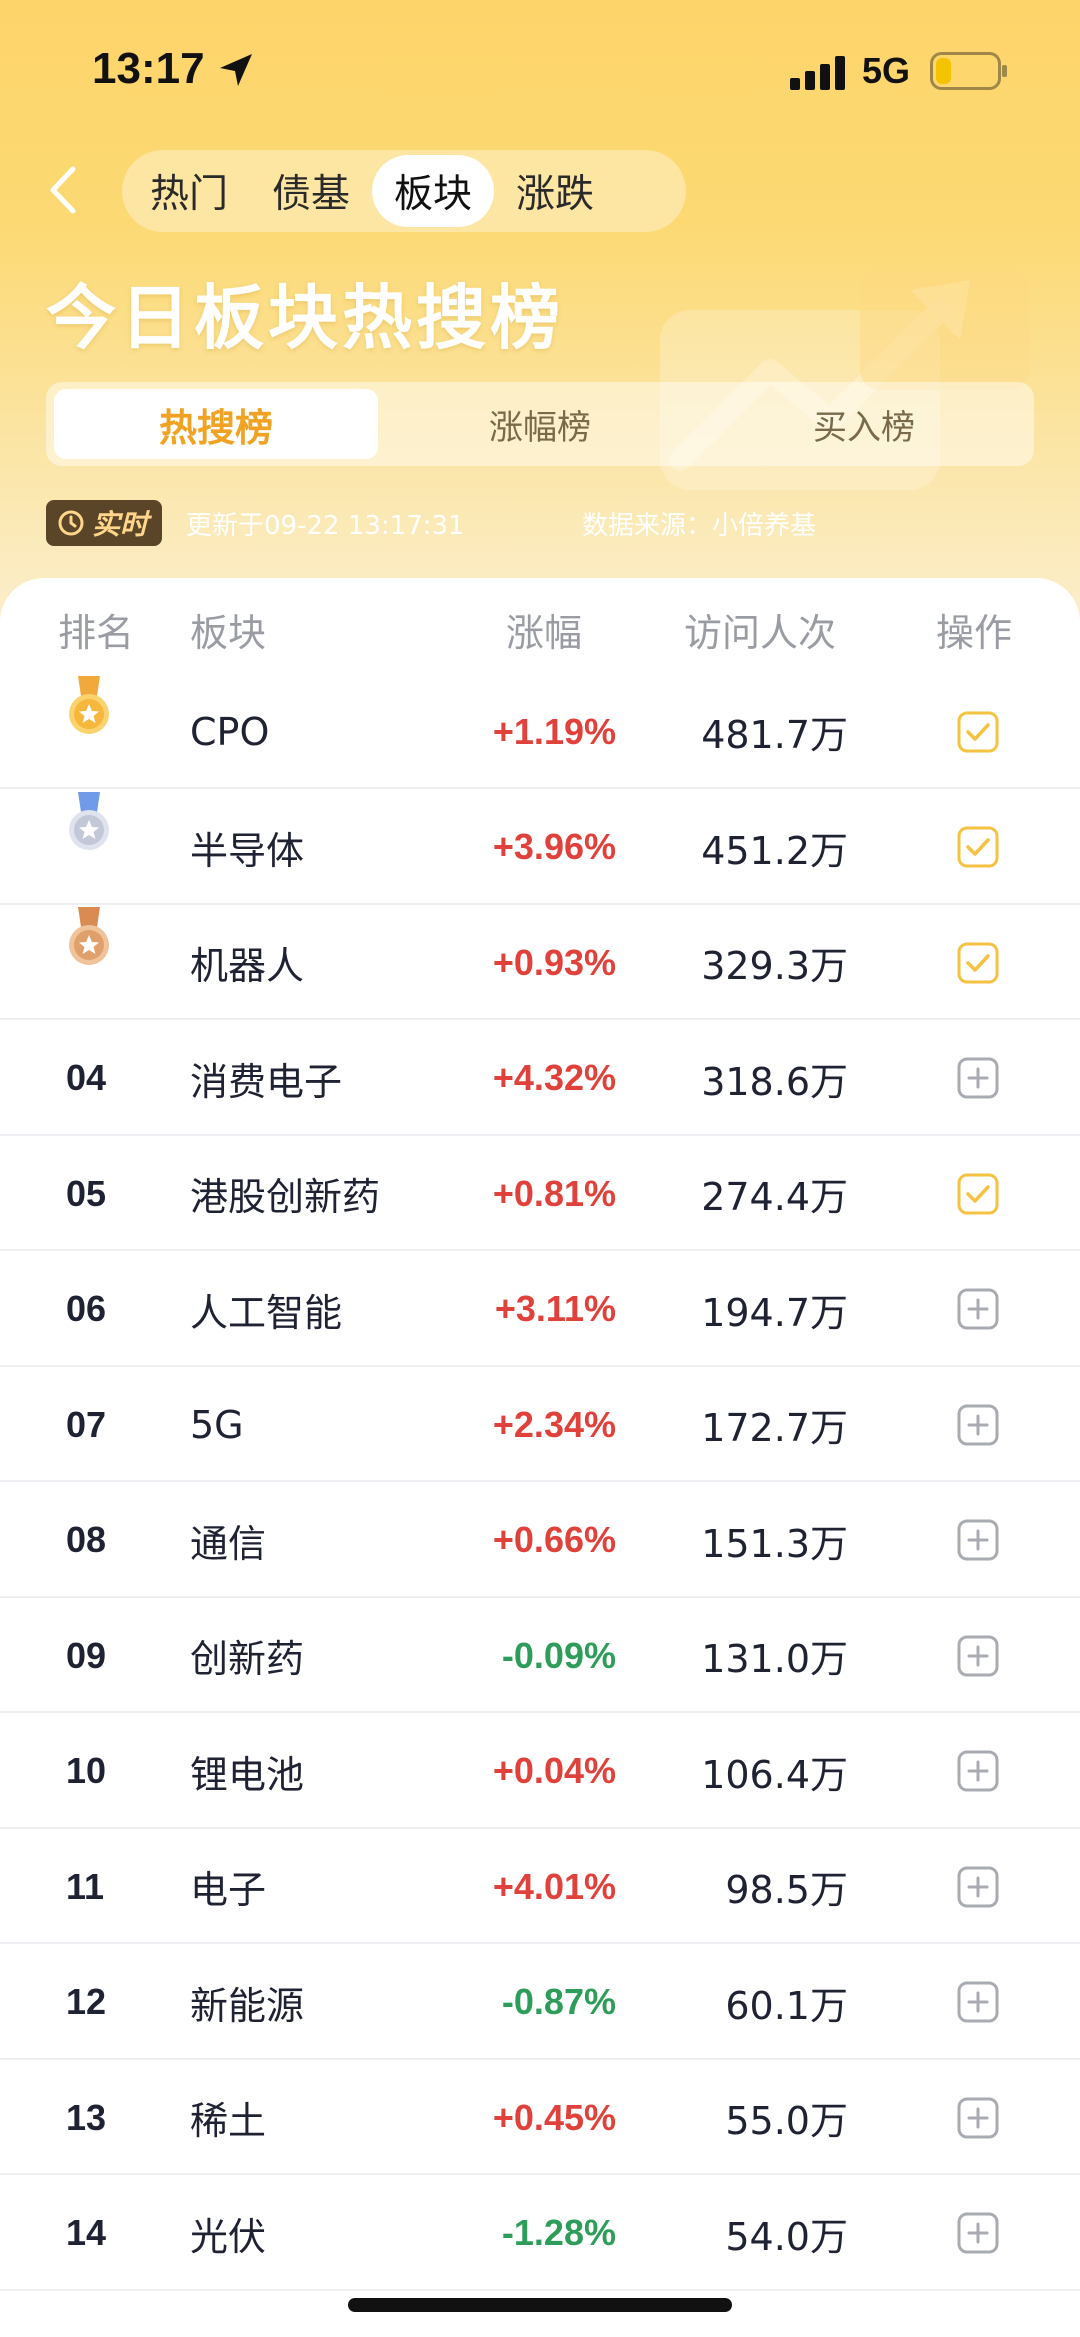 This screenshot has height=2337, width=1080. I want to click on sector-name: 电子, so click(228, 1890).